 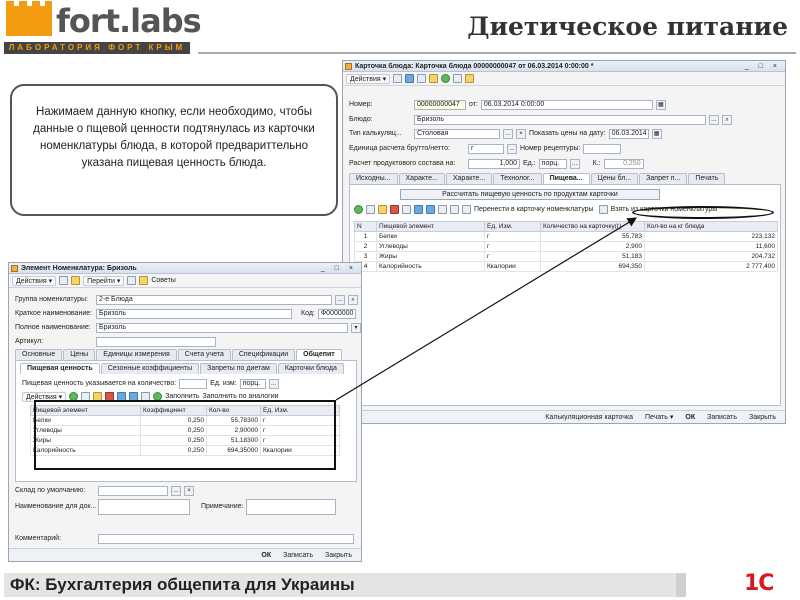 I want to click on ed-field: порц., so click(x=552, y=163).